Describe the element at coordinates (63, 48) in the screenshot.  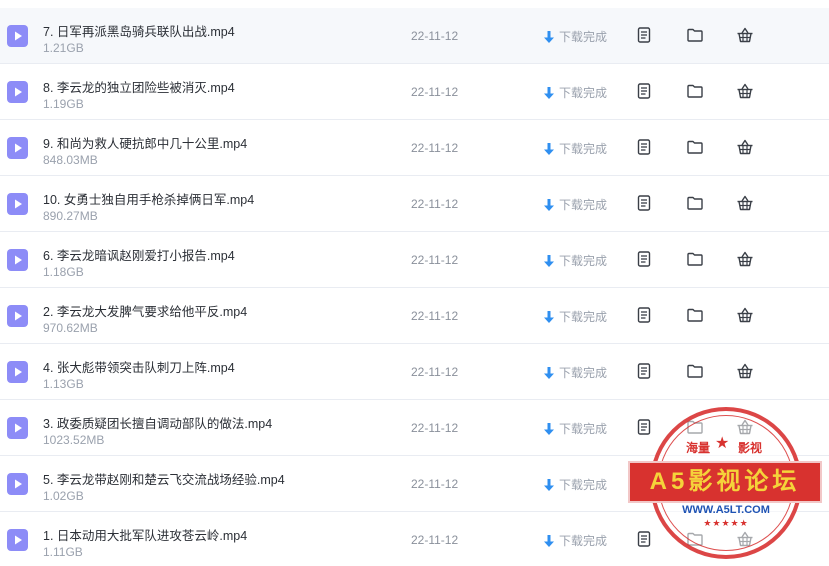
I see `file-size: 1.21GB` at that location.